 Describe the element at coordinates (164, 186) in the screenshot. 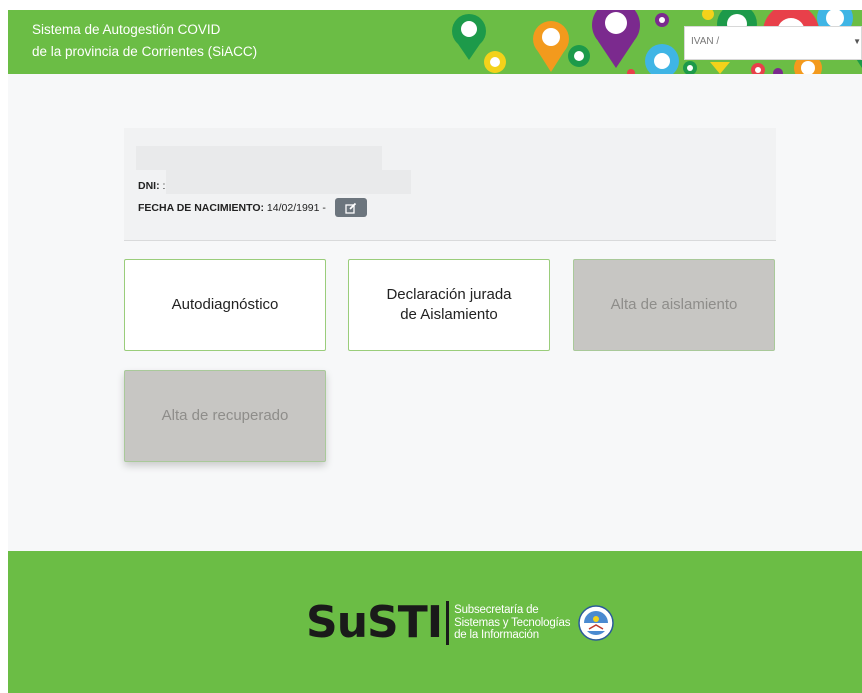

I see `dni-value: :` at that location.